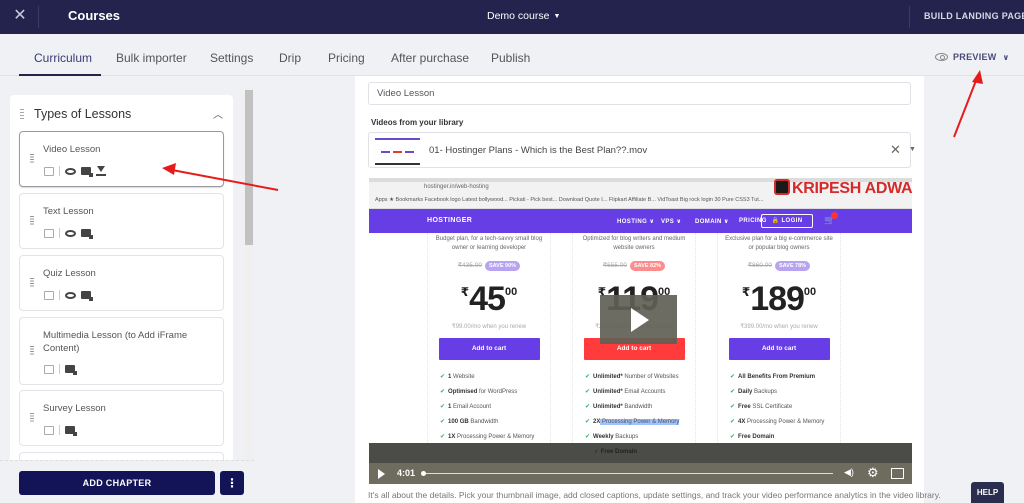  Describe the element at coordinates (63, 58) in the screenshot. I see `tab-curriculum: Curriculum` at that location.